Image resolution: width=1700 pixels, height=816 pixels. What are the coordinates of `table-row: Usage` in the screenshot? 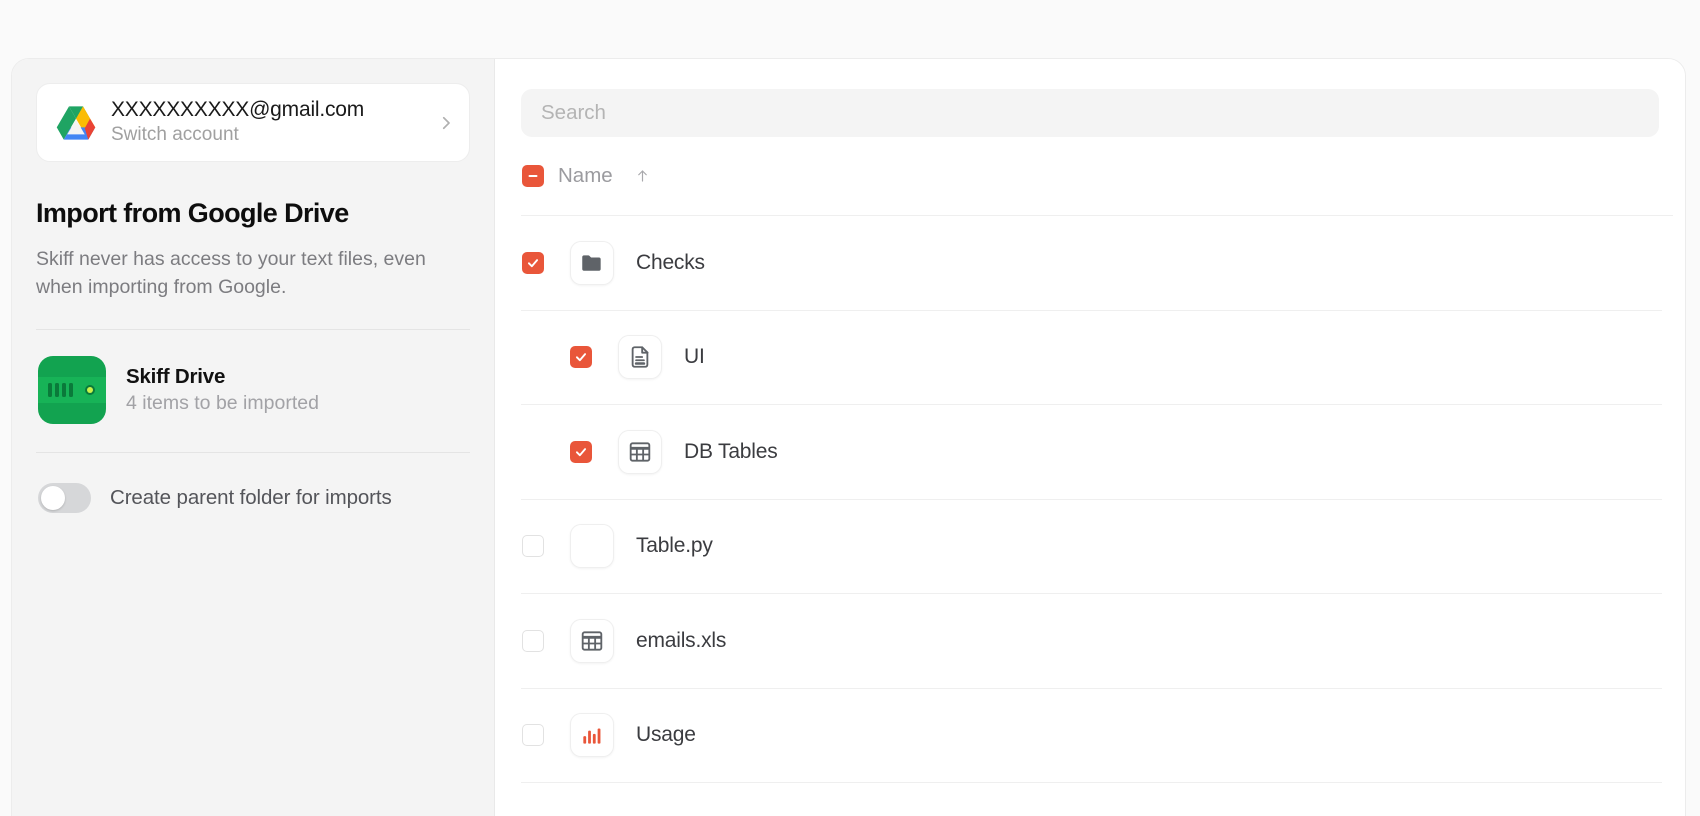 It's located at (1091, 736).